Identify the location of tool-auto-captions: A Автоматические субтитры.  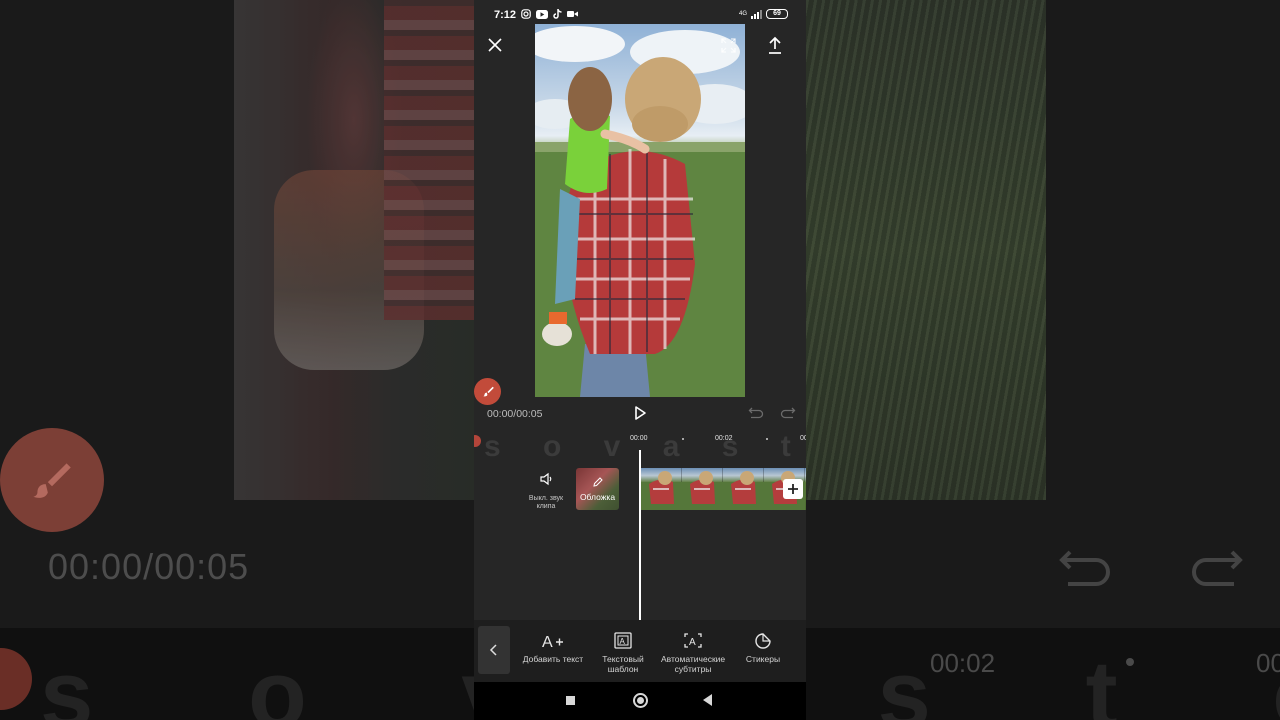
(693, 652).